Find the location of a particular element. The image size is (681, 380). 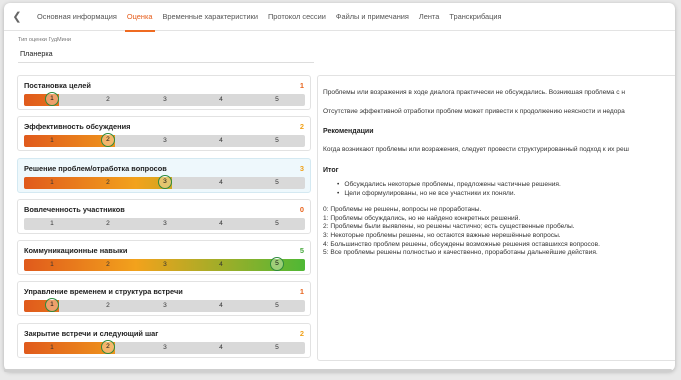

criterion-score: 5 is located at coordinates (301, 251).